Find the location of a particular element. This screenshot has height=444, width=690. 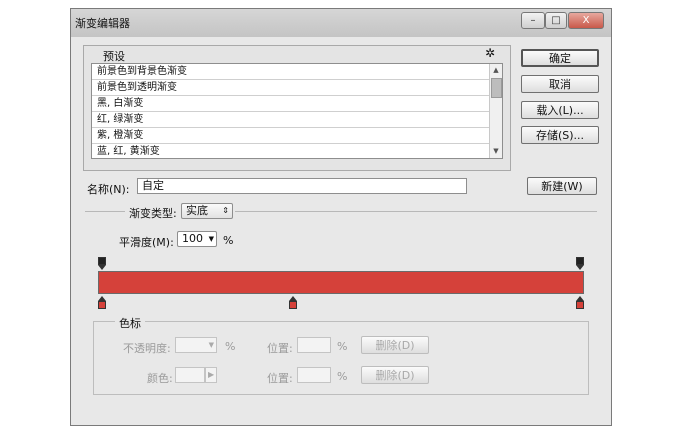

maximize-button: □ is located at coordinates (556, 20).